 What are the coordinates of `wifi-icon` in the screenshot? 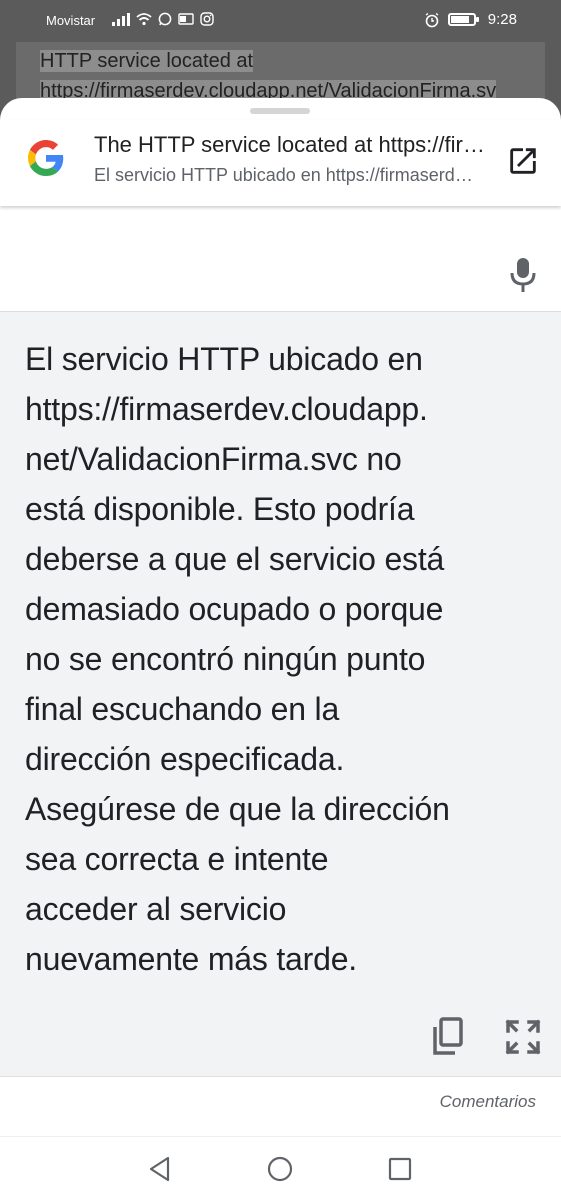 It's located at (144, 19).